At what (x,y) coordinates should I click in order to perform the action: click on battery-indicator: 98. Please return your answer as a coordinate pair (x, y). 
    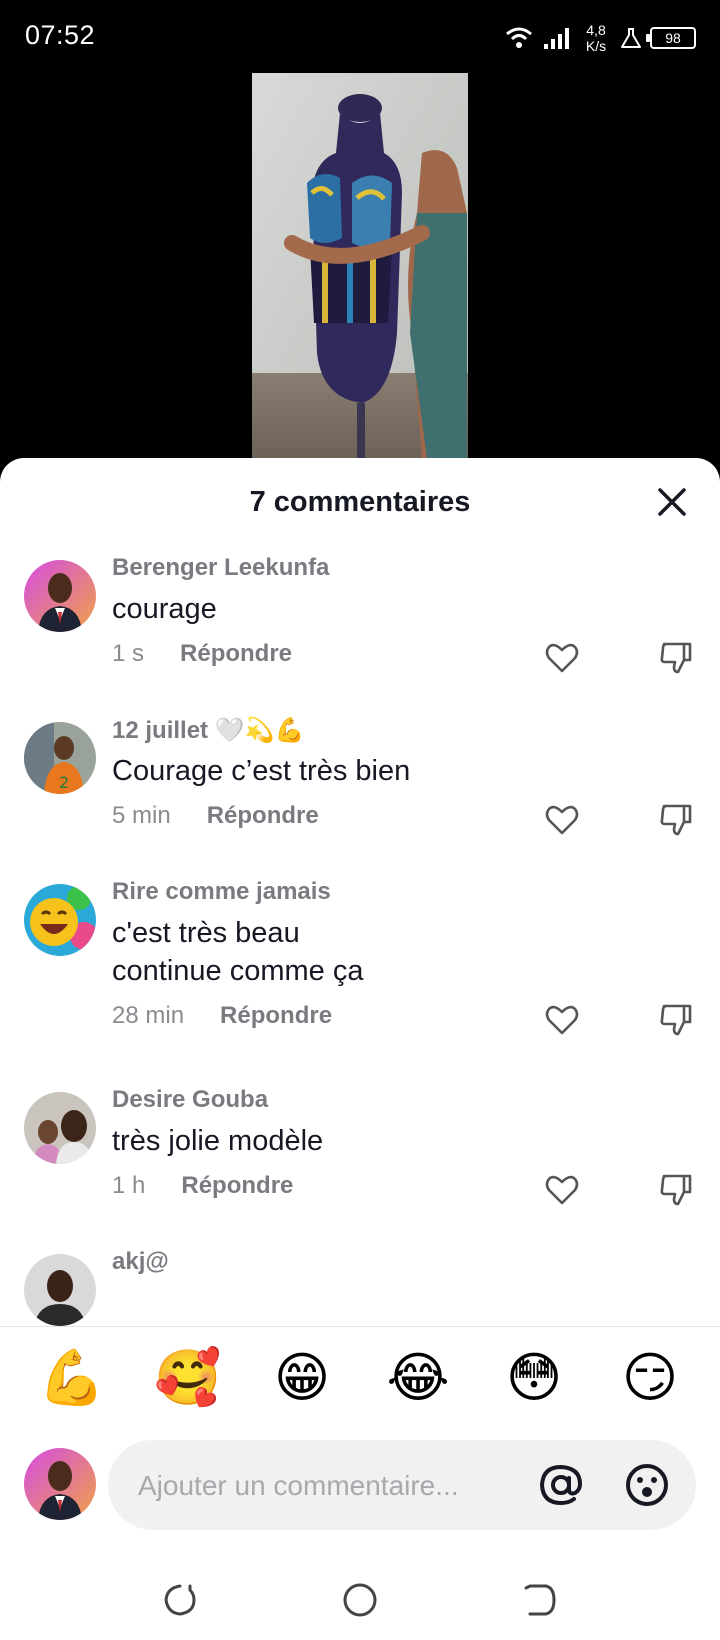
    Looking at the image, I should click on (671, 38).